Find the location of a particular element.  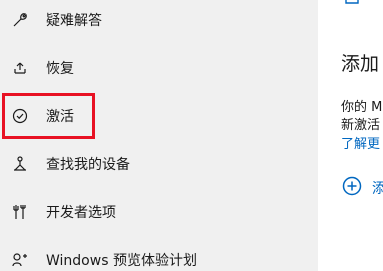

find-device-icon is located at coordinates (20, 164).